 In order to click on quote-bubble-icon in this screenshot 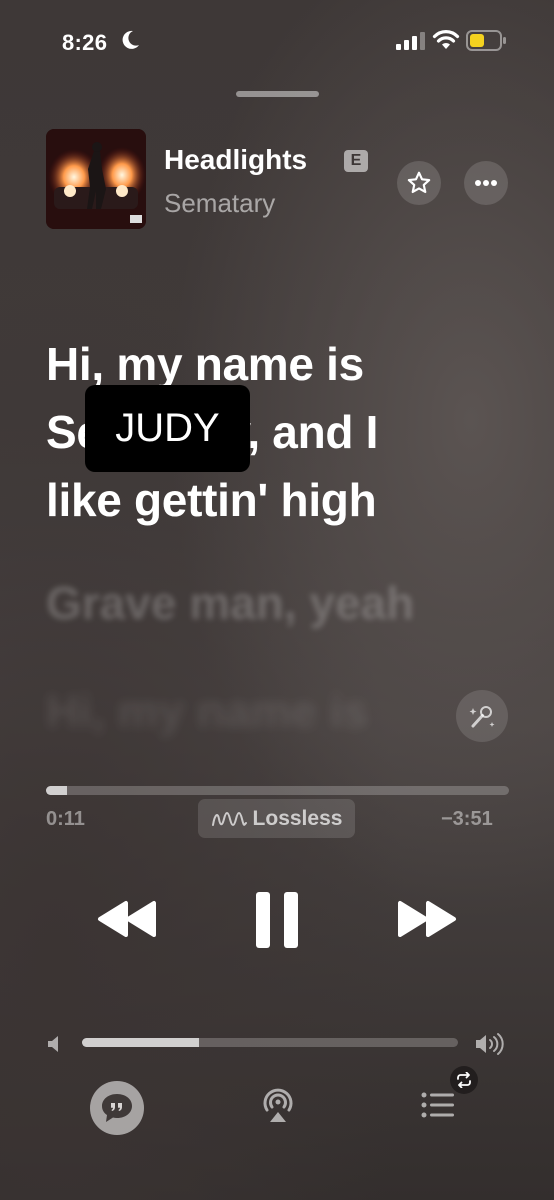, I will do `click(117, 1108)`.